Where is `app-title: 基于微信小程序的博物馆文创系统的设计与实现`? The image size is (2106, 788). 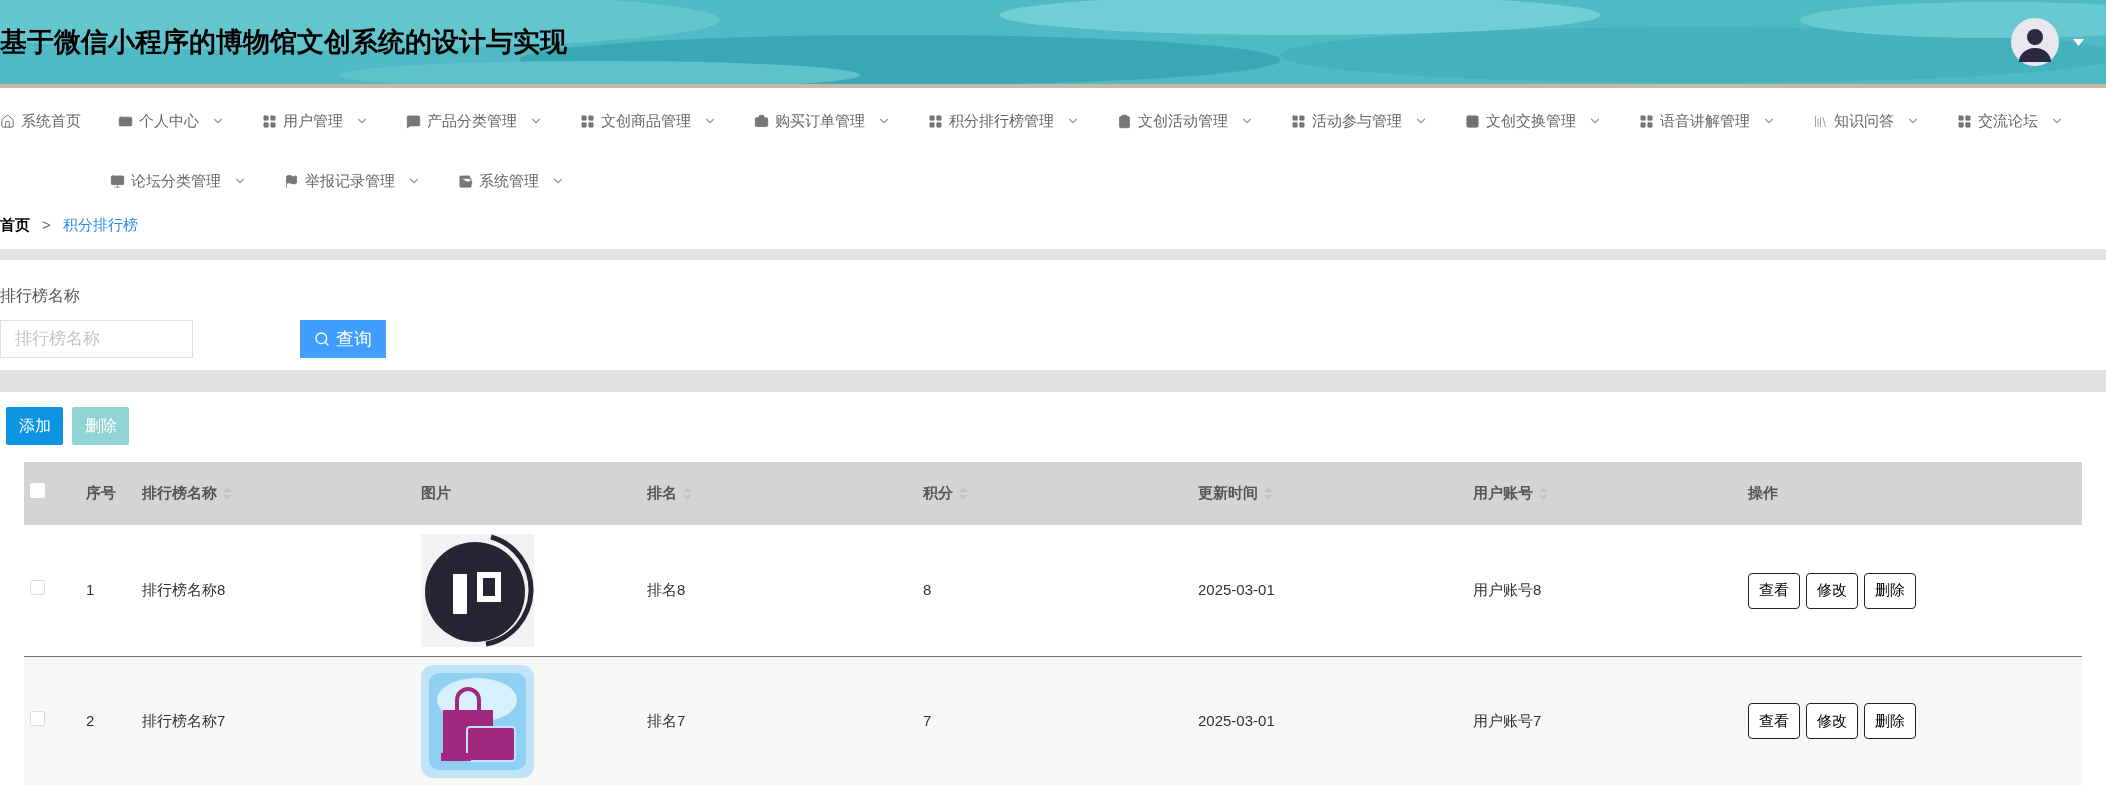
app-title: 基于微信小程序的博物馆文创系统的设计与实现 is located at coordinates (283, 42).